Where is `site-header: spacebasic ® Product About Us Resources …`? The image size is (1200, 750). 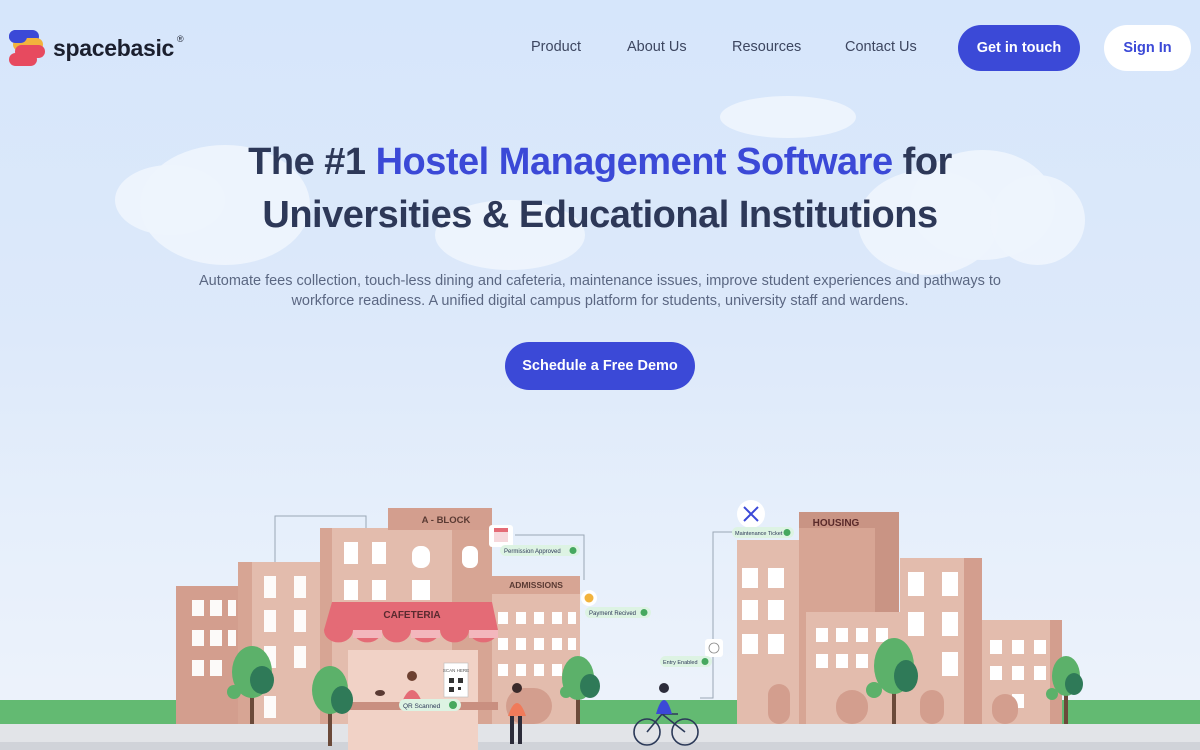
site-header: spacebasic ® Product About Us Resources … is located at coordinates (600, 47).